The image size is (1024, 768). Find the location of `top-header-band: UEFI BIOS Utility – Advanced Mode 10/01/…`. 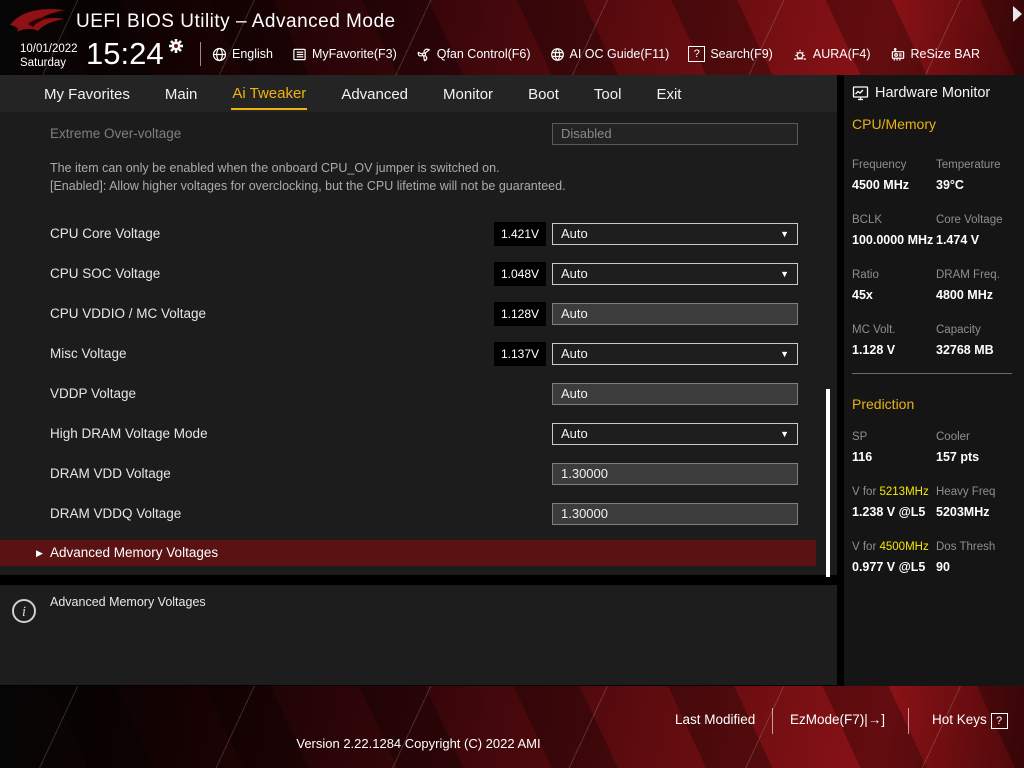

top-header-band: UEFI BIOS Utility – Advanced Mode 10/01/… is located at coordinates (512, 37).